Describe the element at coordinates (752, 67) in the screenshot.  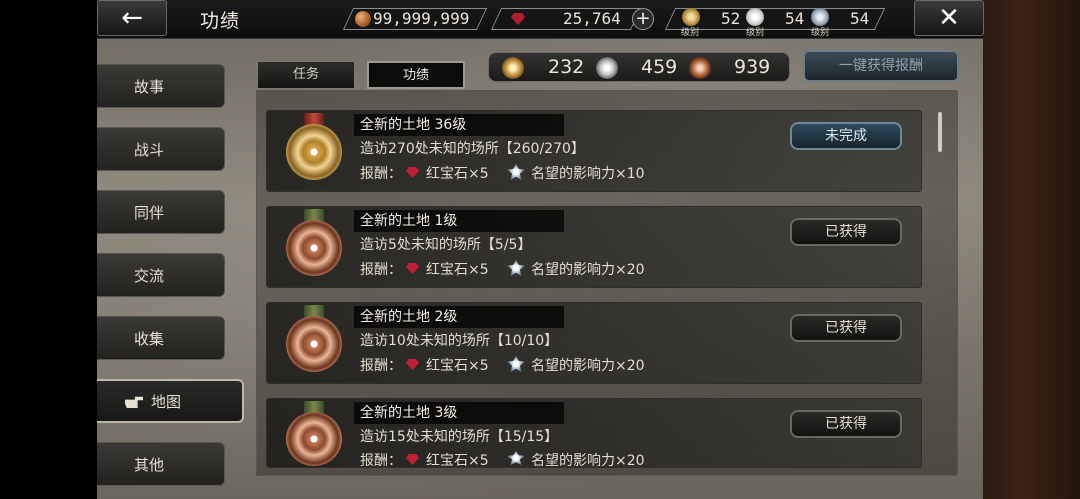
I see `bronze-medal-total: 939` at that location.